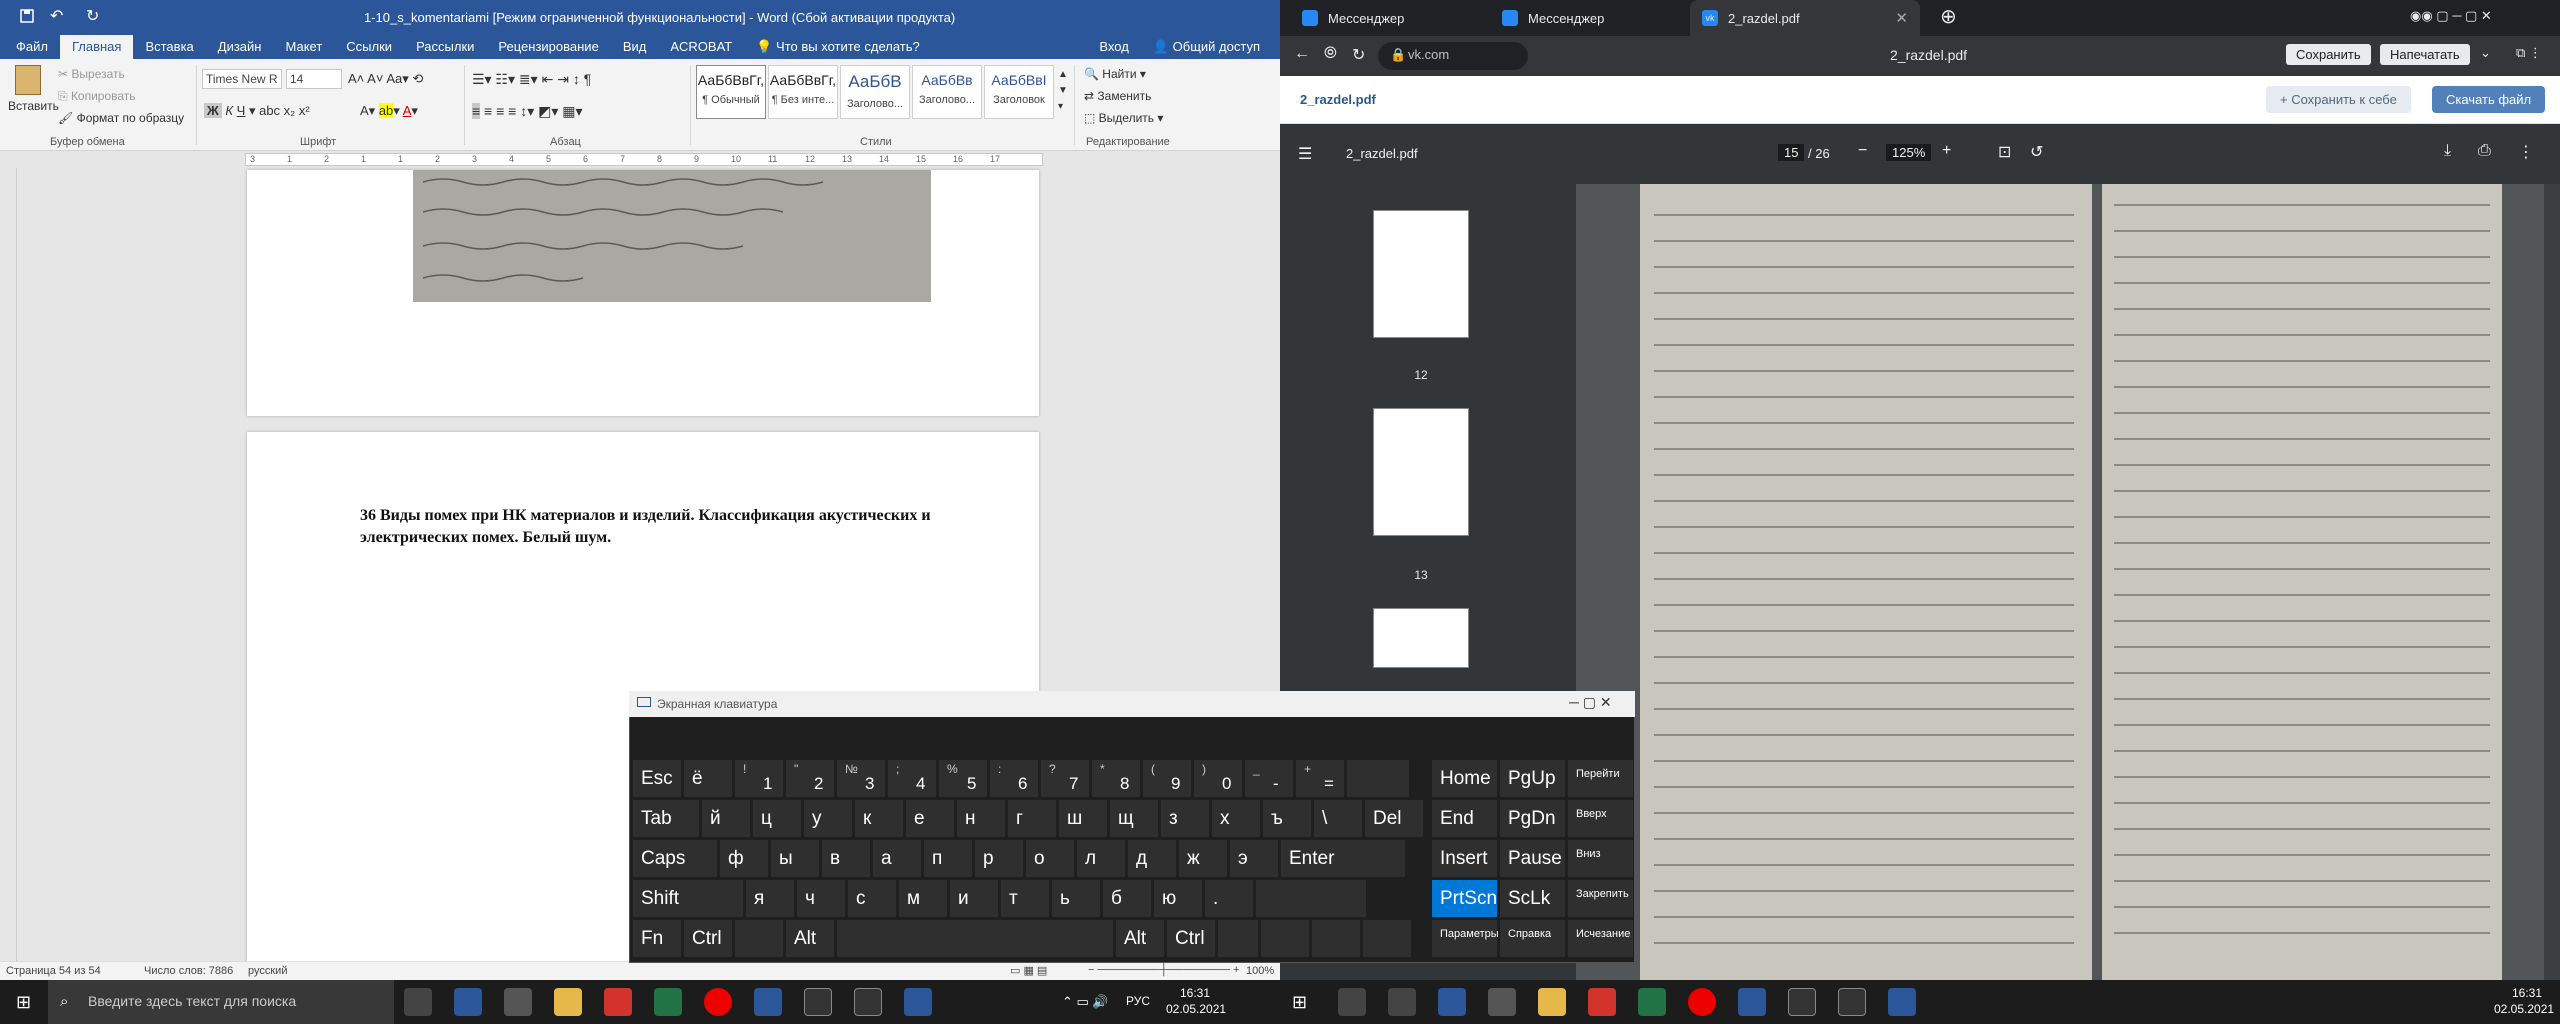 The height and width of the screenshot is (1024, 2560). Describe the element at coordinates (97, 96) in the screenshot. I see `copy-button: ⎘ Копировать` at that location.